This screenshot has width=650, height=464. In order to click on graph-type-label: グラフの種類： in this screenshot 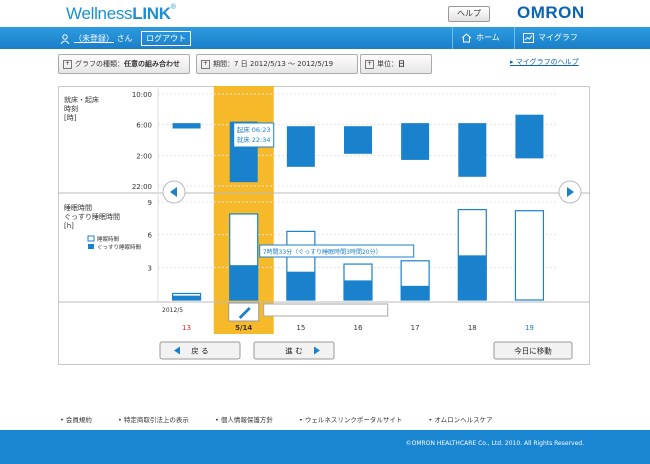, I will do `click(99, 64)`.